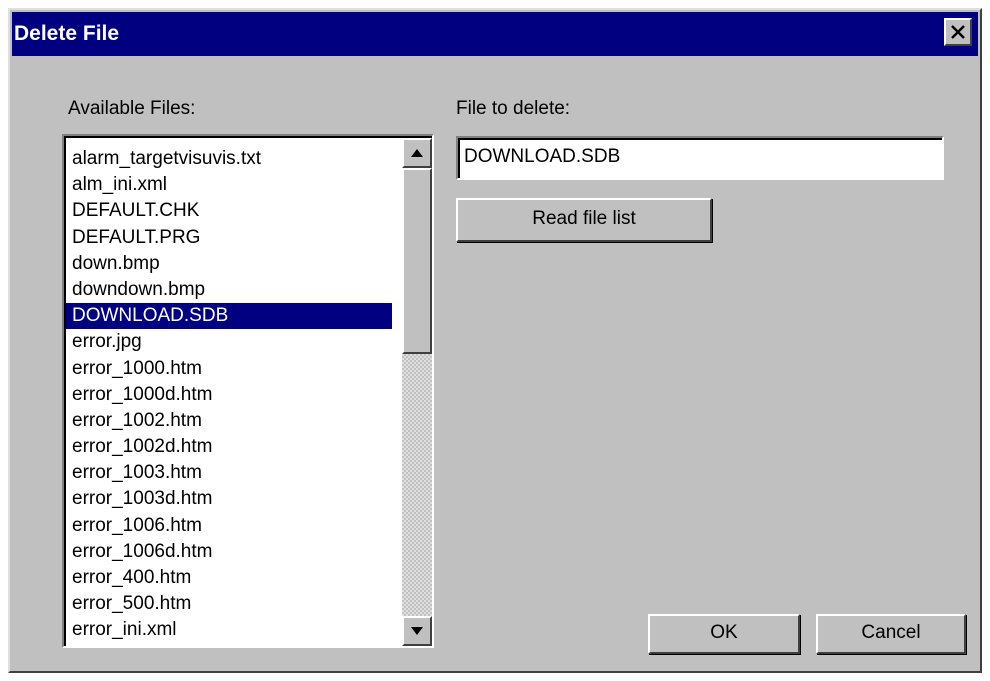 This screenshot has height=681, width=990. I want to click on scroll-down-button, so click(417, 631).